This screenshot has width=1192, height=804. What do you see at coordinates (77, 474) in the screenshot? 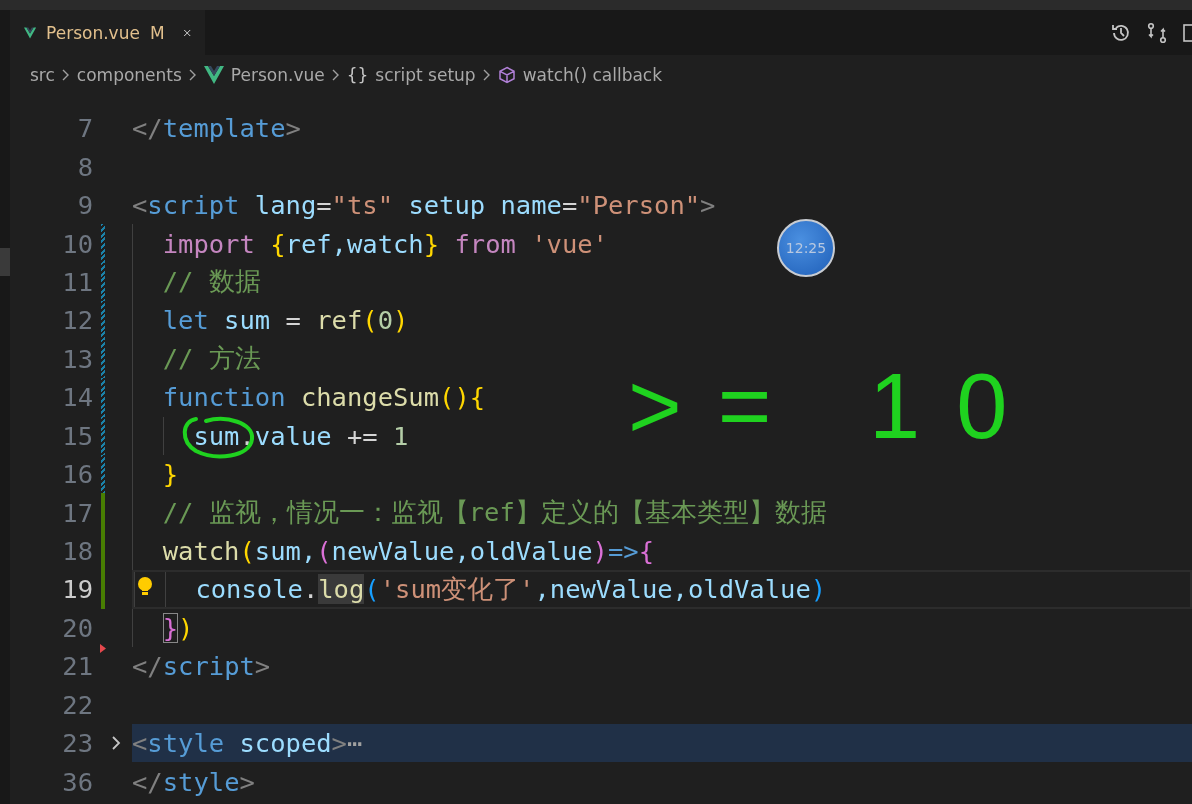
I see `line-number: 16` at bounding box center [77, 474].